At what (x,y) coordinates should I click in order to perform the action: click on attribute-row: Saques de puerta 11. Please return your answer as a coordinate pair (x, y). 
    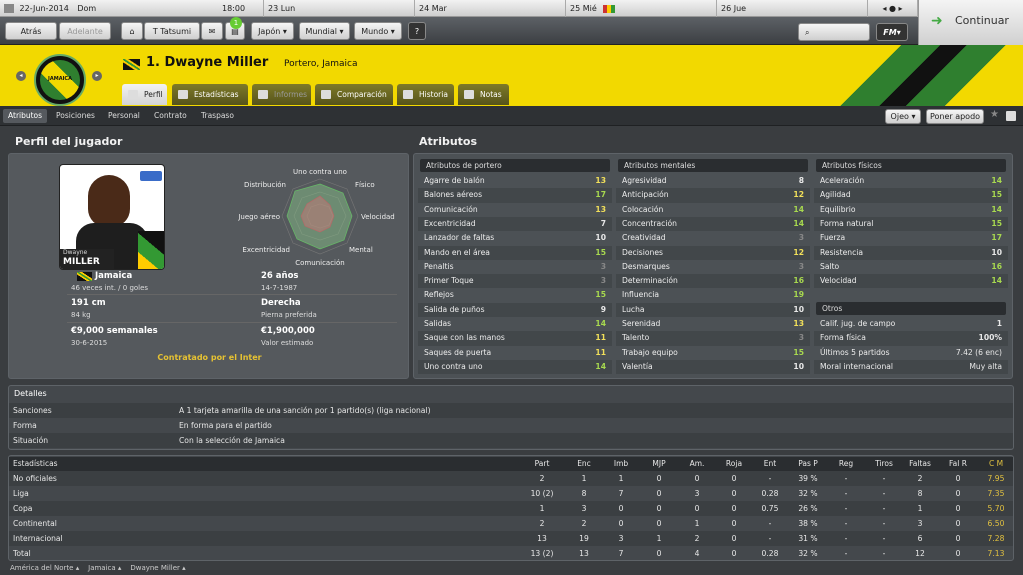
    Looking at the image, I should click on (515, 353).